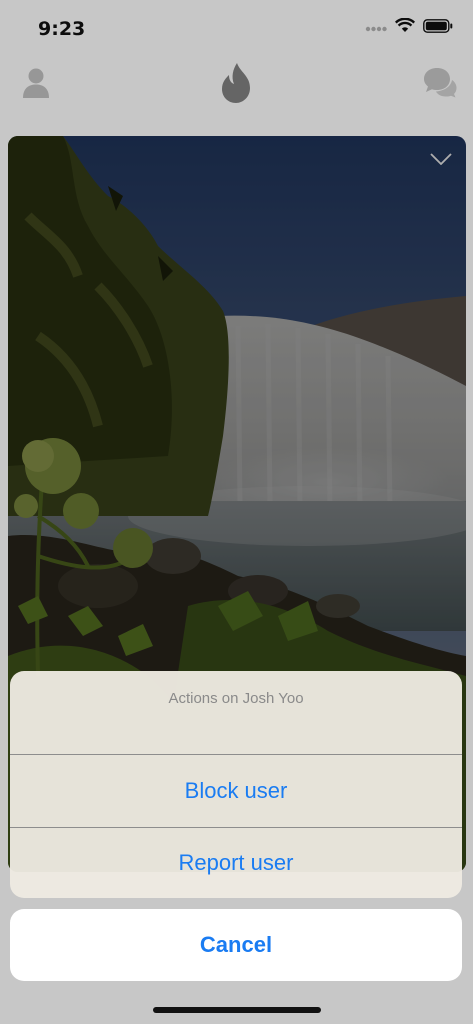  I want to click on home-indicator, so click(237, 1010).